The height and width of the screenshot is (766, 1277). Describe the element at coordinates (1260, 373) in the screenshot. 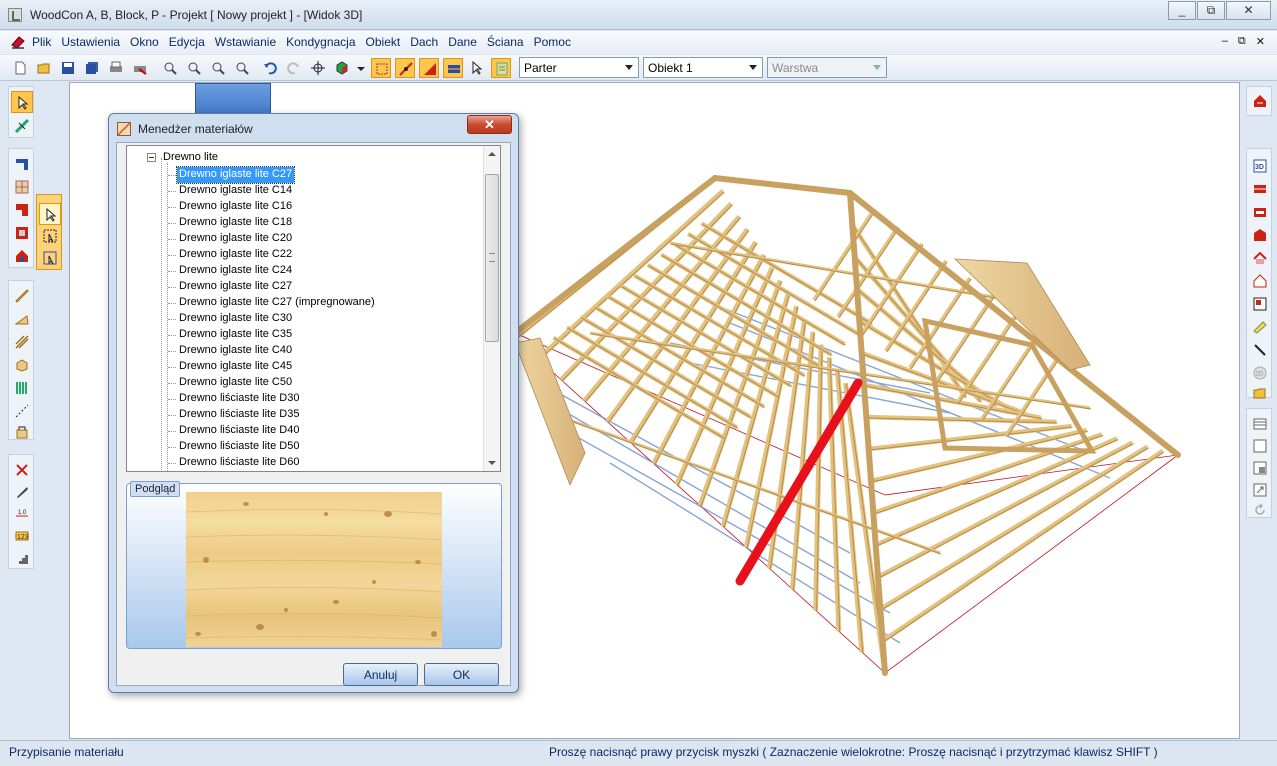

I see `view-2d-button: 2D` at that location.